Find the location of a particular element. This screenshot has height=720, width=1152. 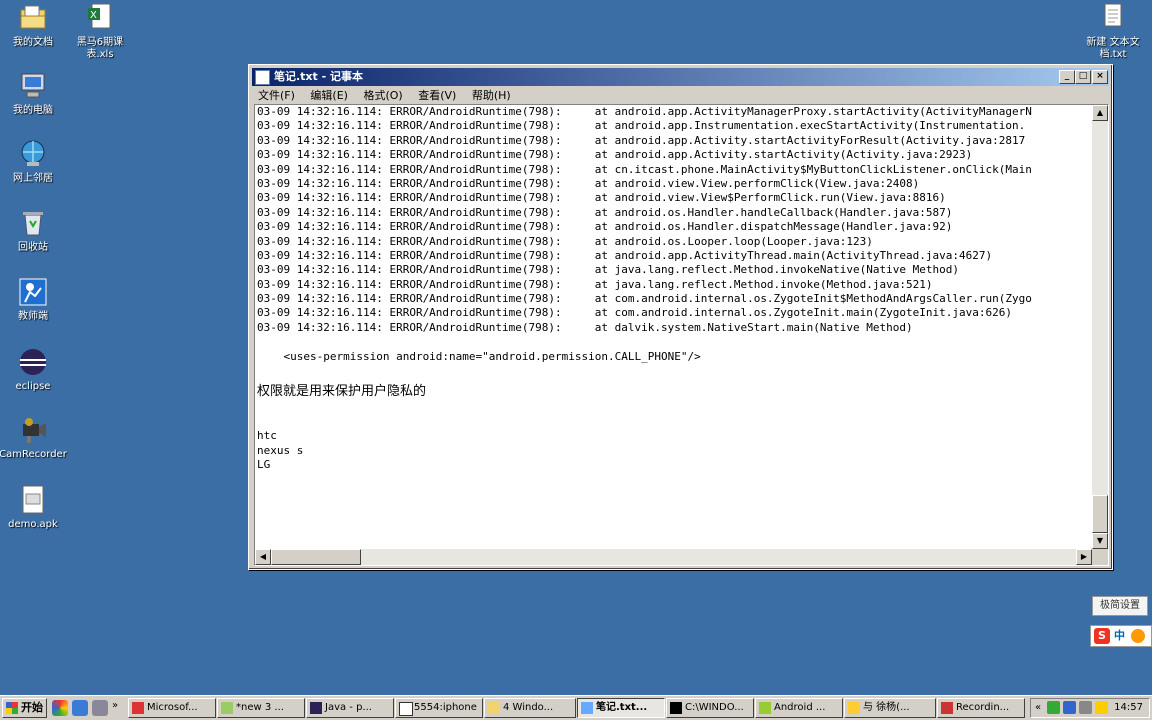

scroll-down-icon: ▼ is located at coordinates (1100, 541).